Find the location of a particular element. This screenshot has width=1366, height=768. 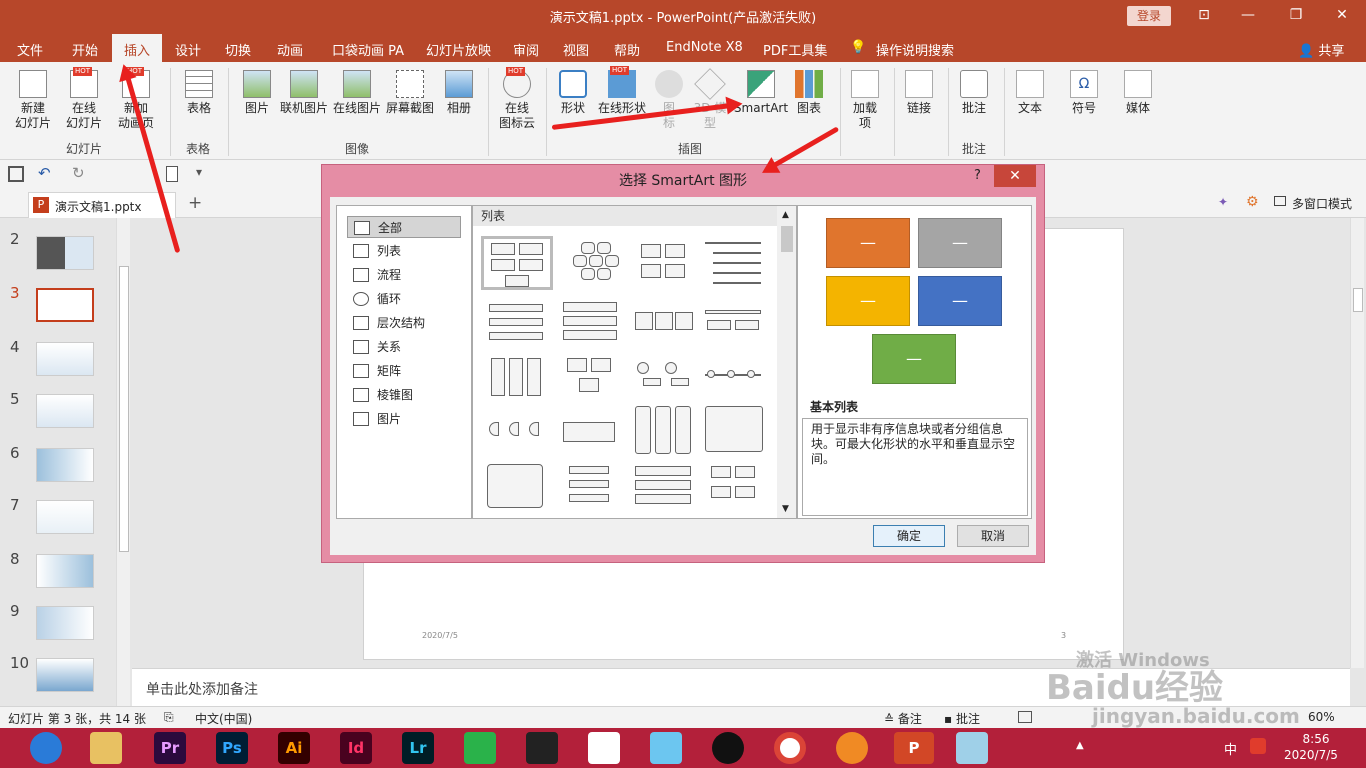

photoshop-icon: Ps is located at coordinates (232, 748).